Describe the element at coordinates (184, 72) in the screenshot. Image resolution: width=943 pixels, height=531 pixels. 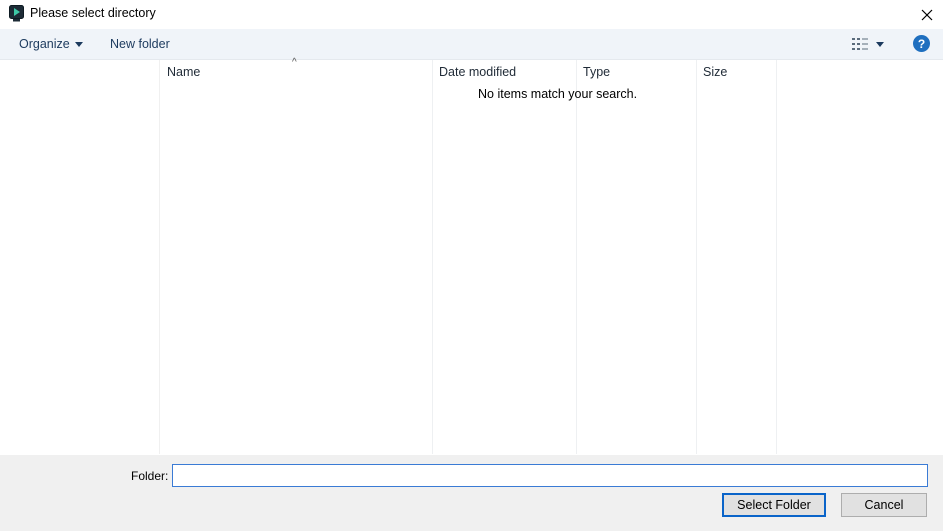
I see `column-label: Name` at that location.